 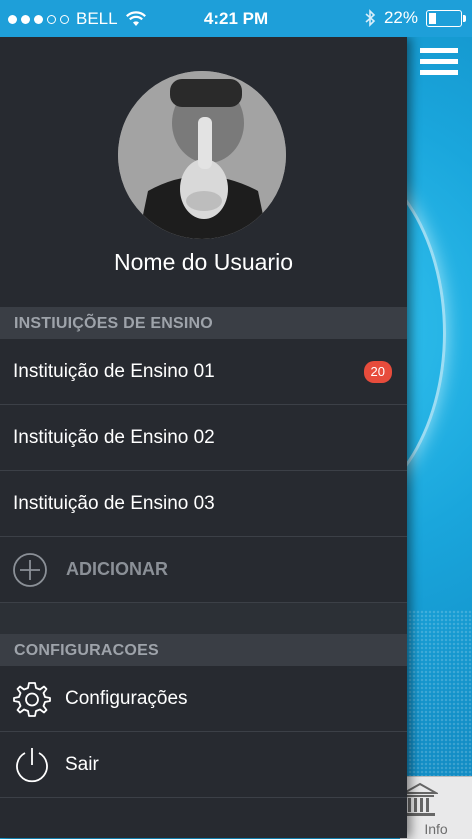 I want to click on add-label: ADICIONAR, so click(x=117, y=569).